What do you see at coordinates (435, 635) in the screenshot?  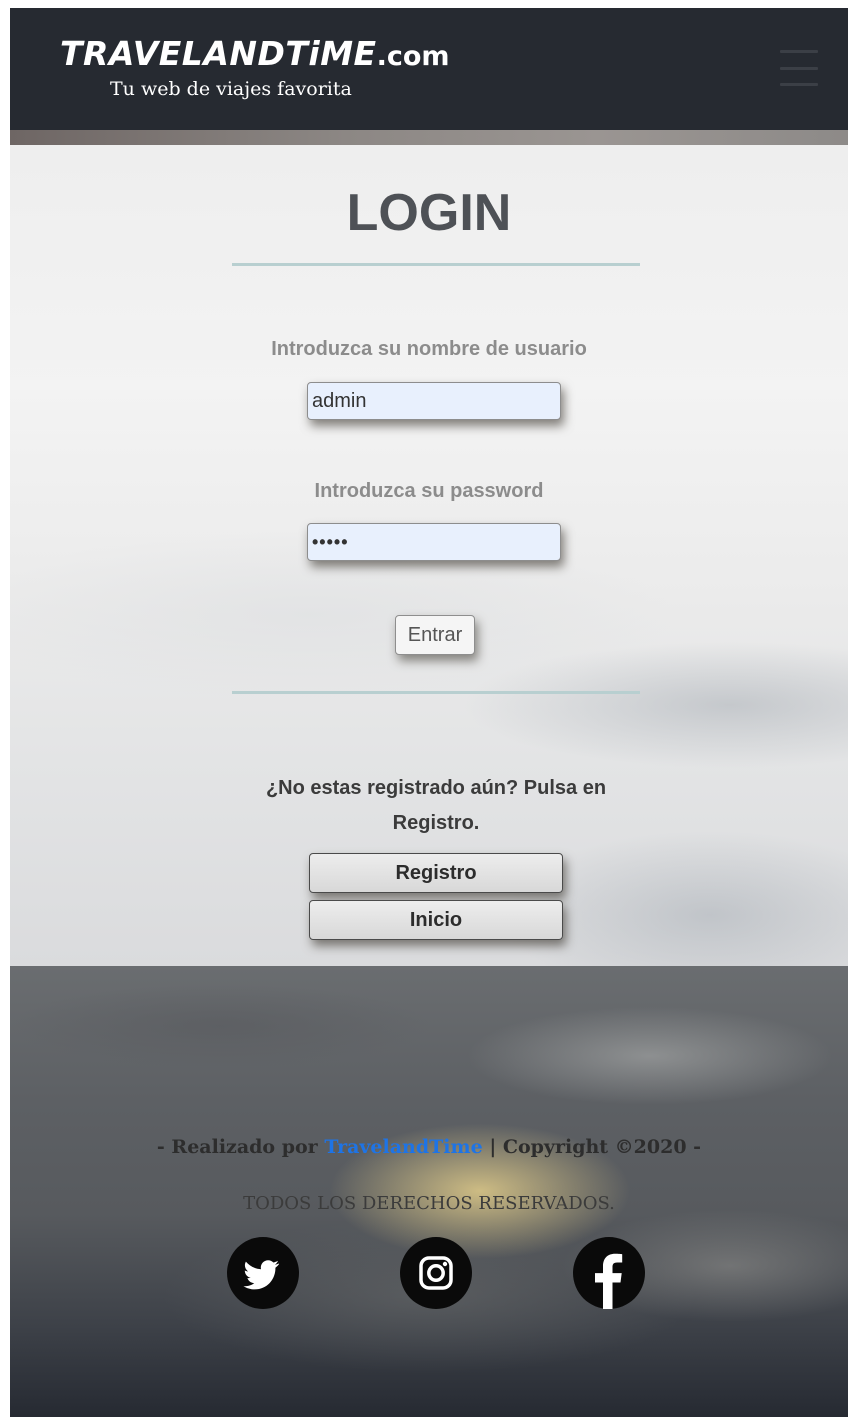 I see `entrar-button: Entrar` at bounding box center [435, 635].